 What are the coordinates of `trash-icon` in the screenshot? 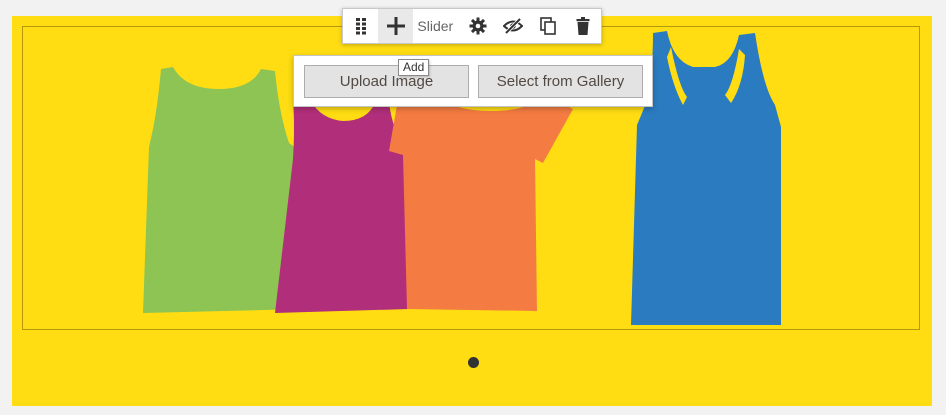 It's located at (583, 26).